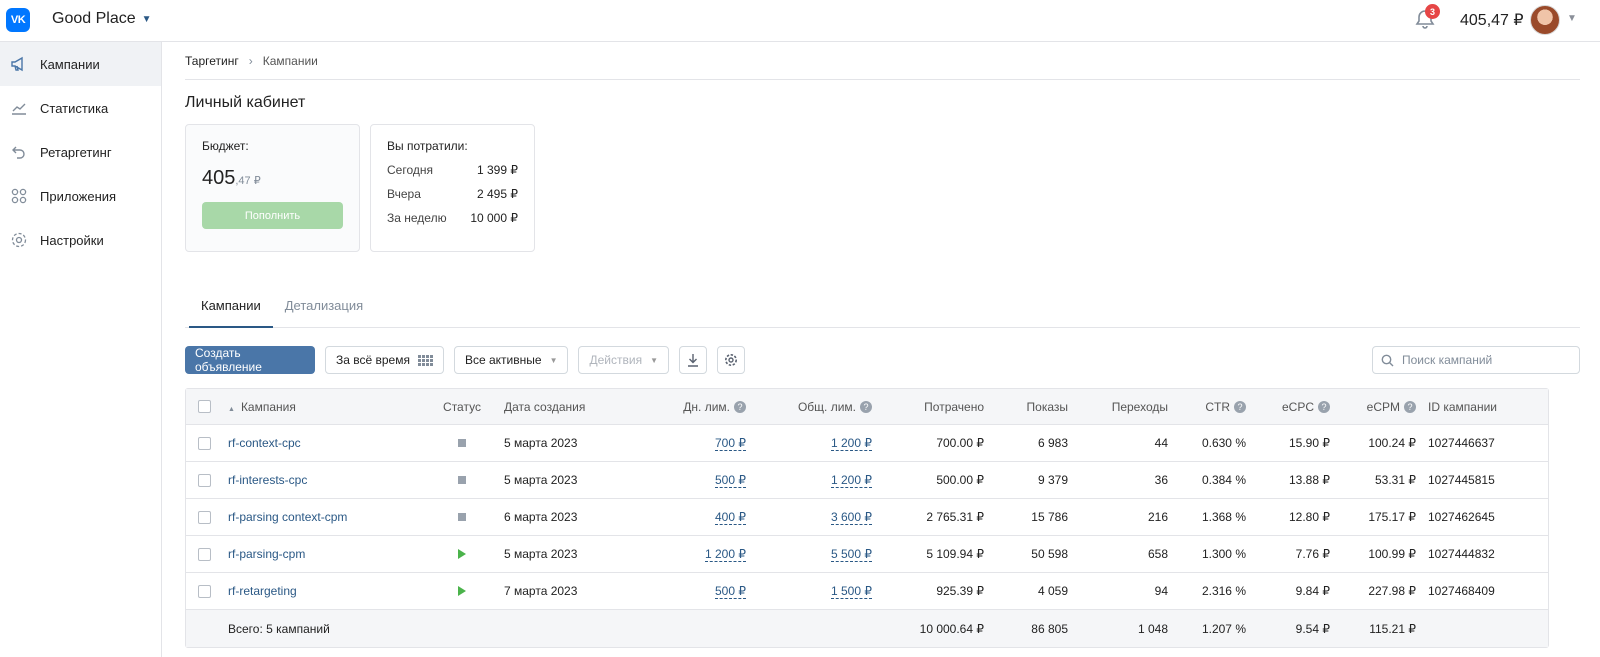  I want to click on header-clicks: Переходы, so click(1124, 407).